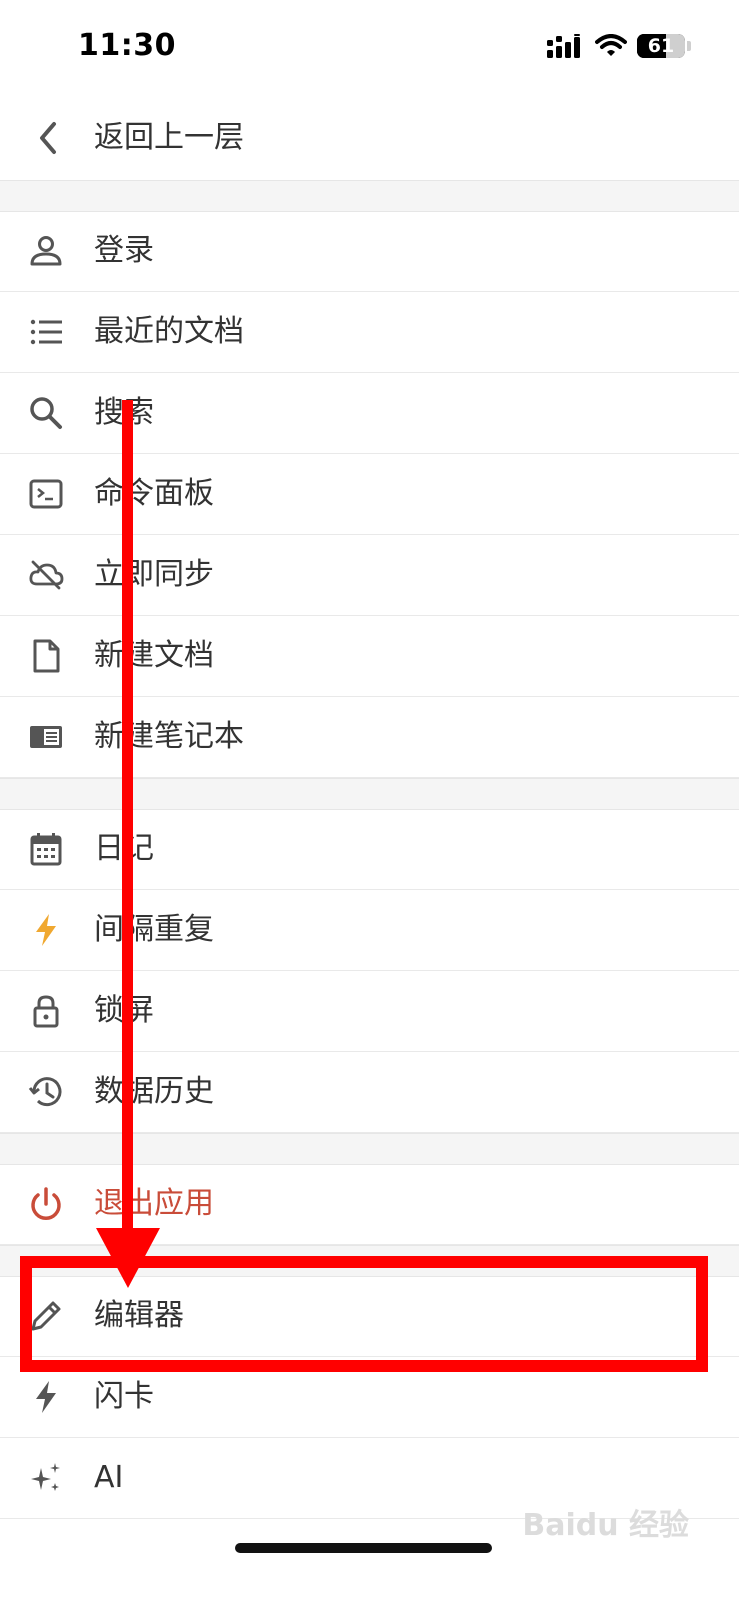  I want to click on calendar-icon, so click(46, 849).